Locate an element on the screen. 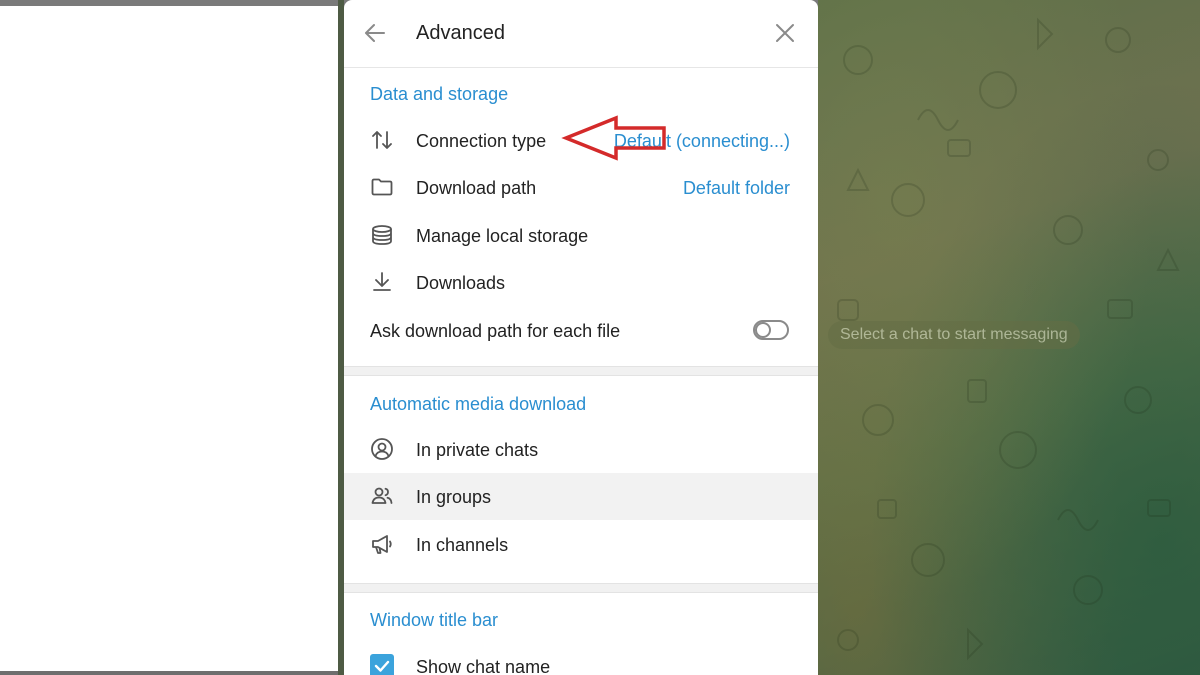 The width and height of the screenshot is (1200, 675). row-ask-download-path: Ask download path for each file is located at coordinates (581, 330).